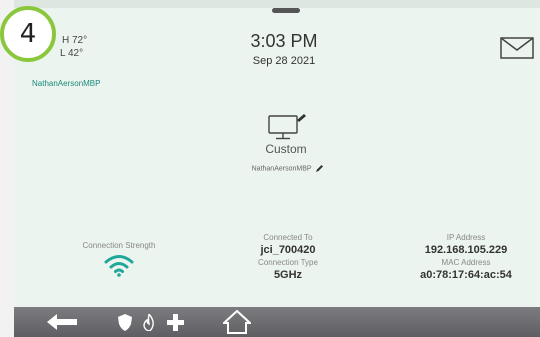 The width and height of the screenshot is (540, 337). I want to click on device-name: NathanAersonMBP, so click(281, 169).